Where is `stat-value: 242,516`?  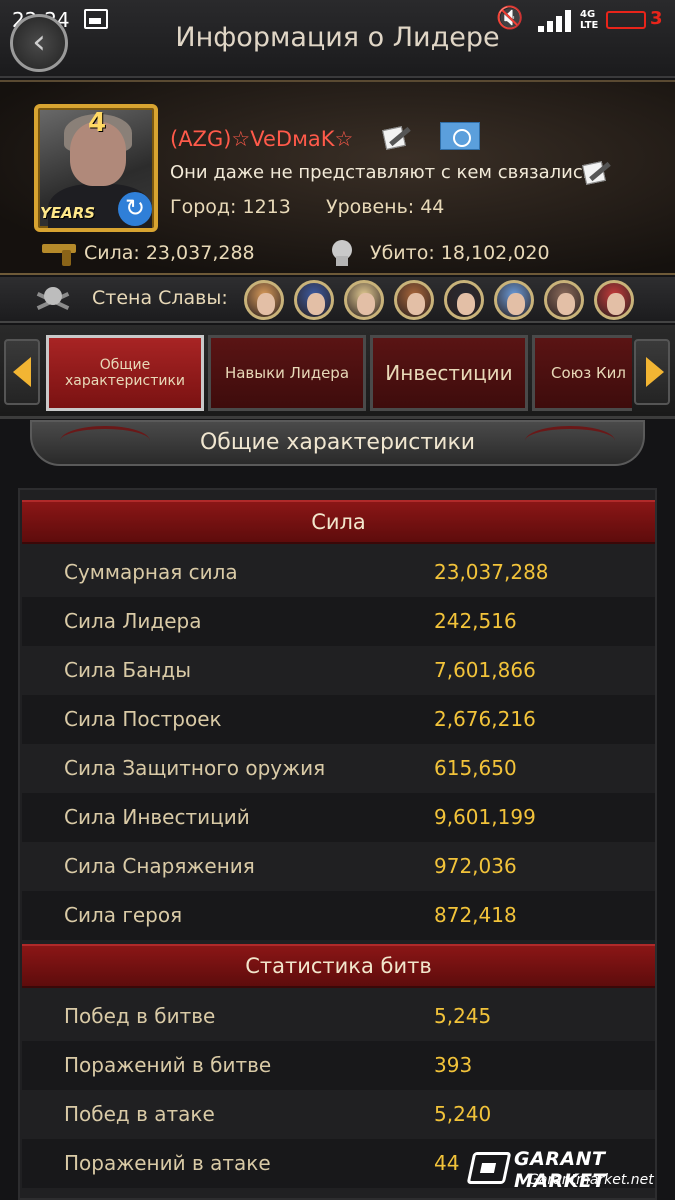
stat-value: 242,516 is located at coordinates (475, 621).